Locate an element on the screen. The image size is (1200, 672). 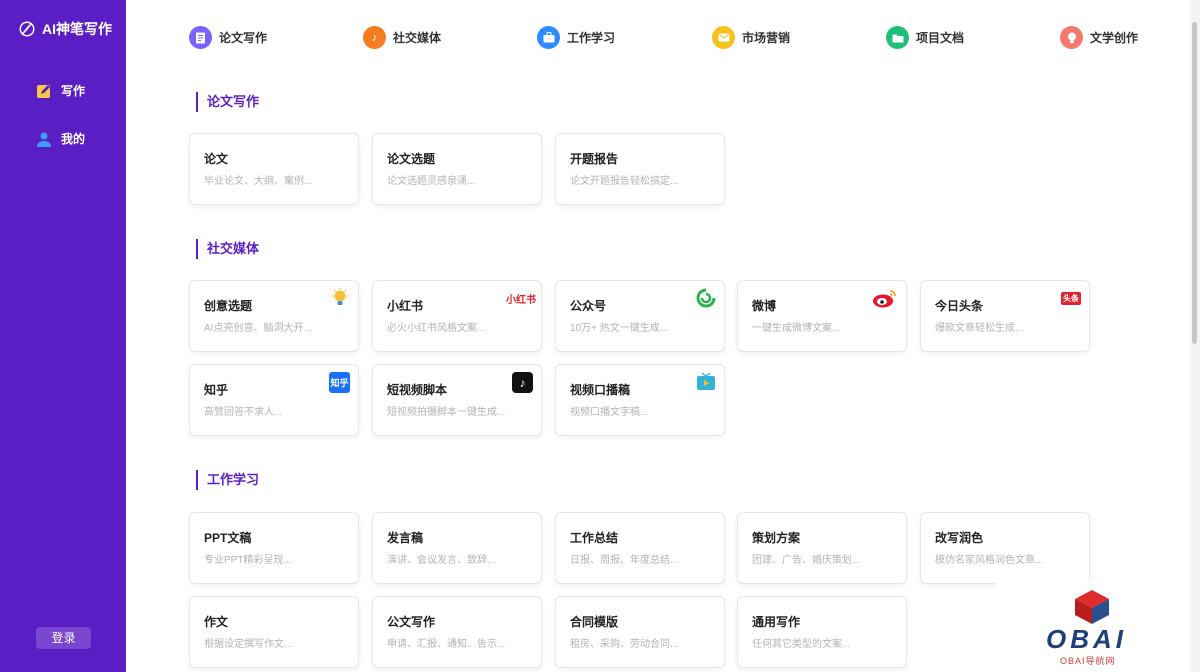
tab-social-media: ♪ 社交媒体 is located at coordinates (402, 37).